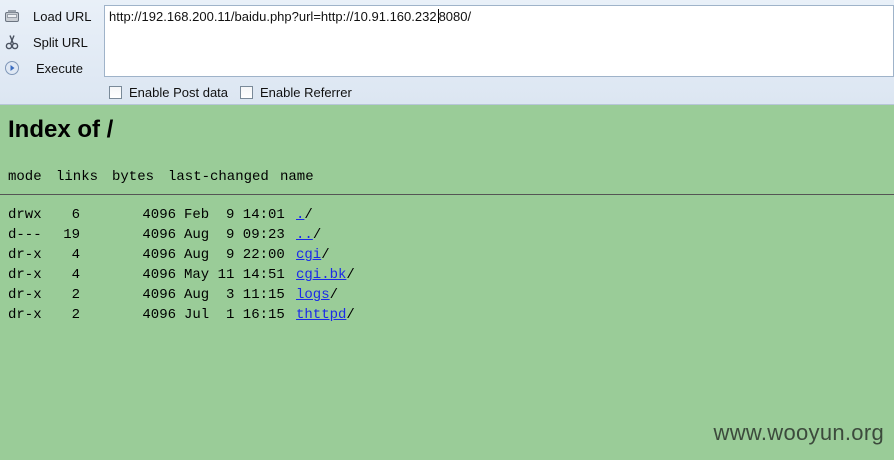 This screenshot has width=894, height=460. What do you see at coordinates (321, 275) in the screenshot?
I see `row-name-link: cgi.bk` at bounding box center [321, 275].